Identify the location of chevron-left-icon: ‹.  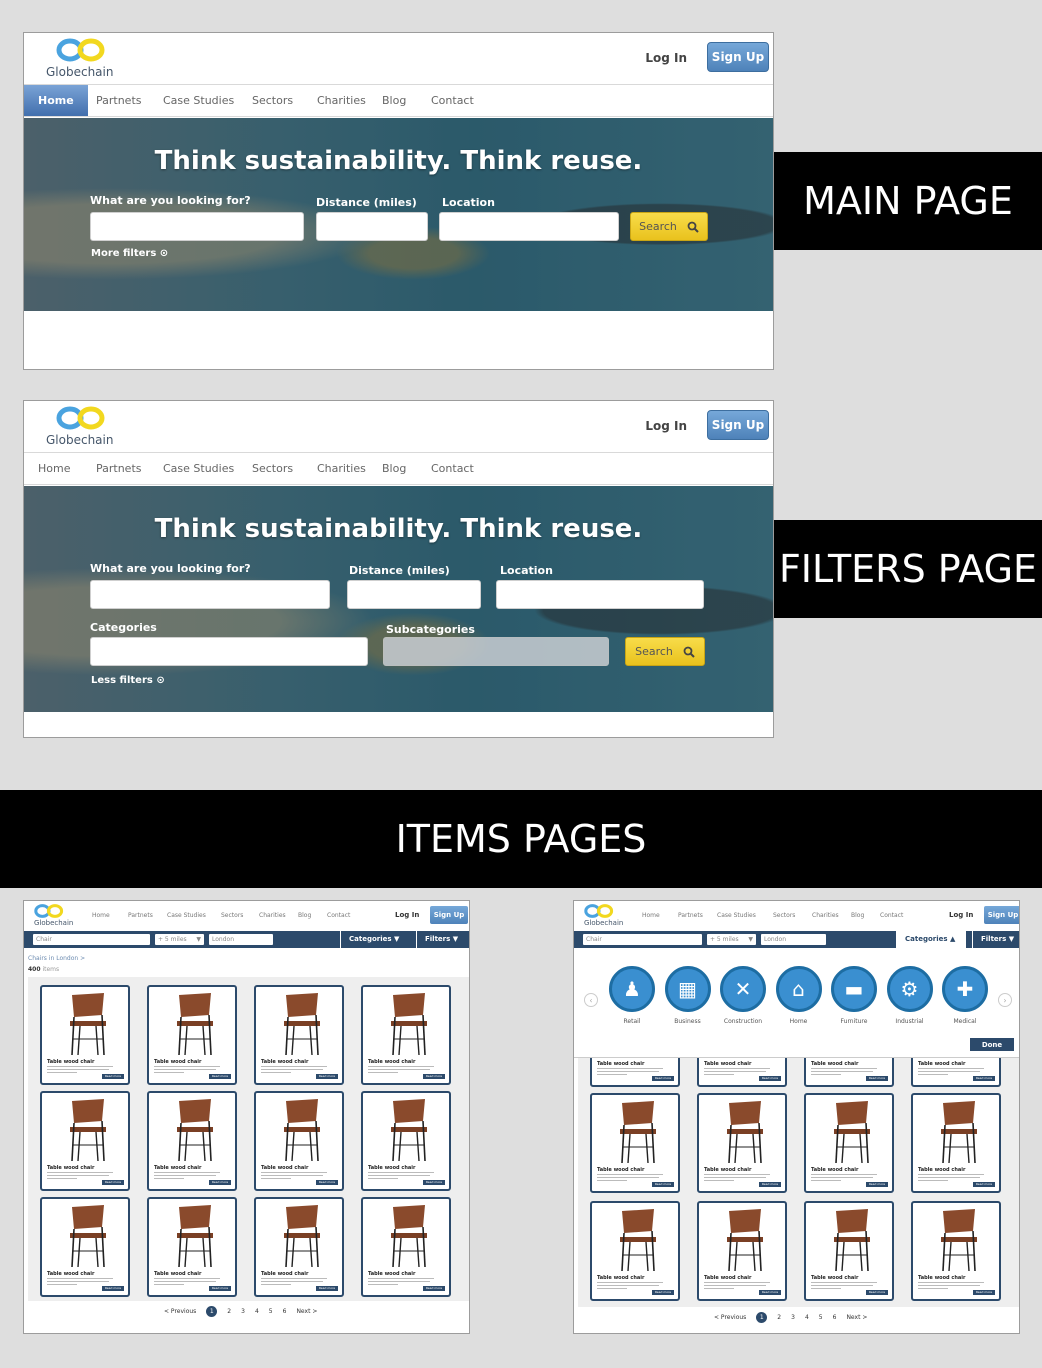
(591, 1000).